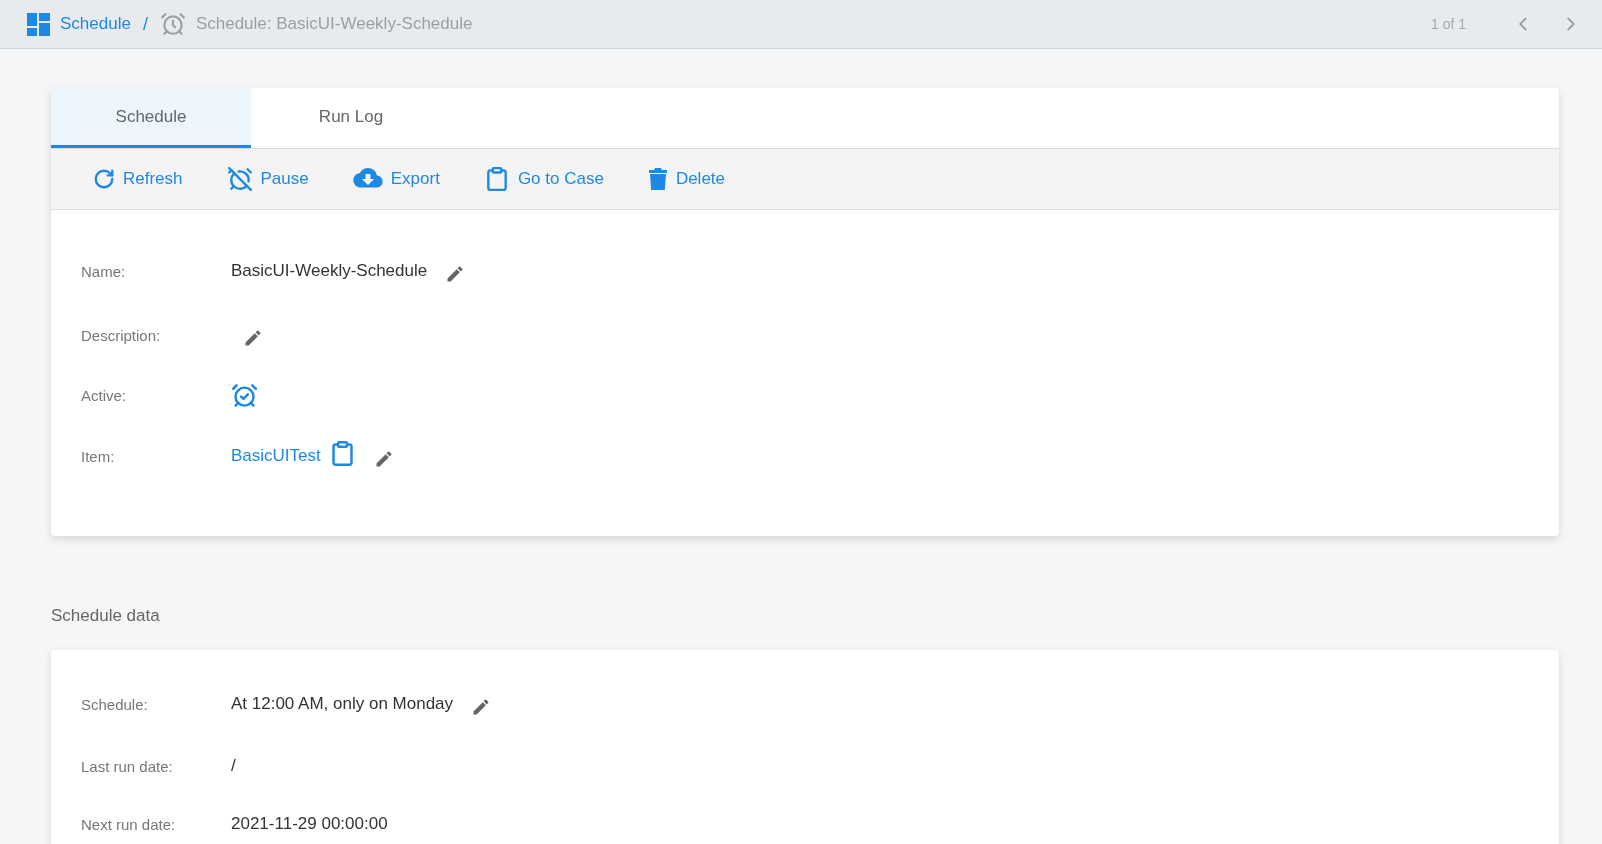  Describe the element at coordinates (138, 179) in the screenshot. I see `toolbar-button: Refresh` at that location.